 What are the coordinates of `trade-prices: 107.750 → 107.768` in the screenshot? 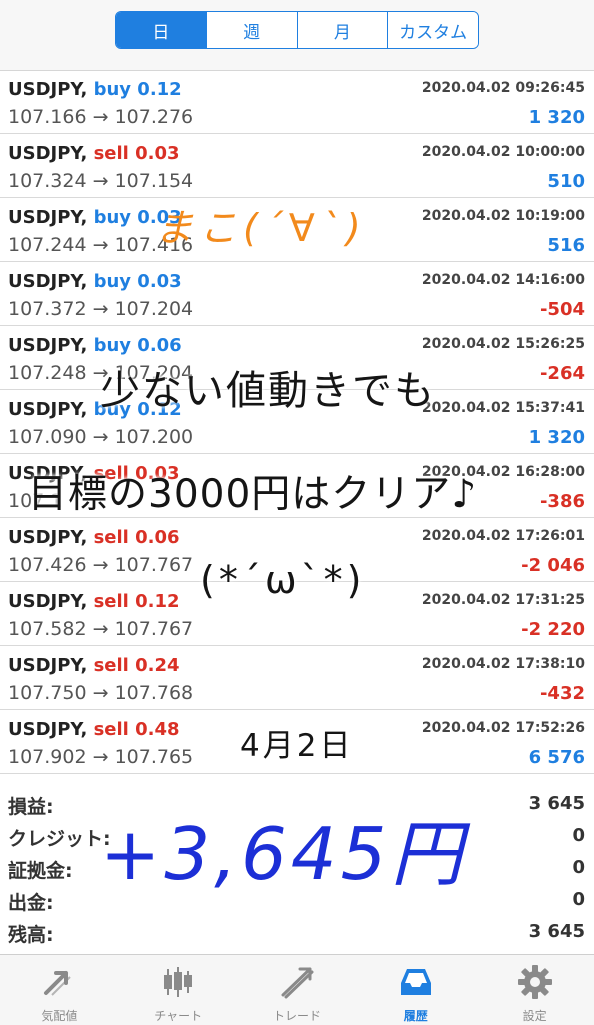 It's located at (101, 693).